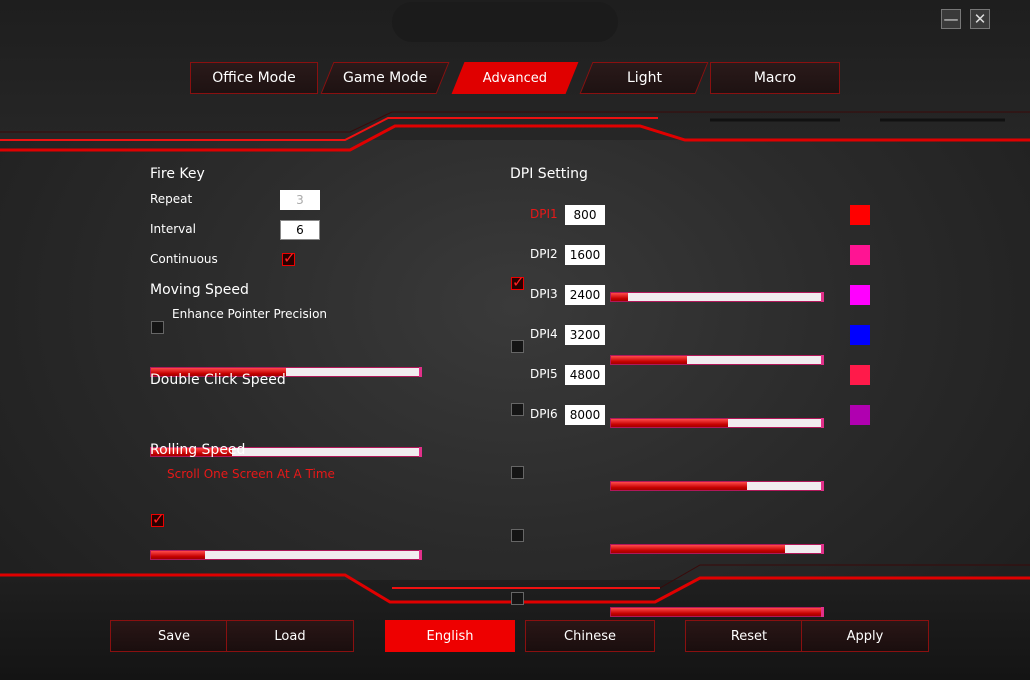 This screenshot has height=680, width=1030. What do you see at coordinates (544, 294) in the screenshot?
I see `dpi-label: DPI3` at bounding box center [544, 294].